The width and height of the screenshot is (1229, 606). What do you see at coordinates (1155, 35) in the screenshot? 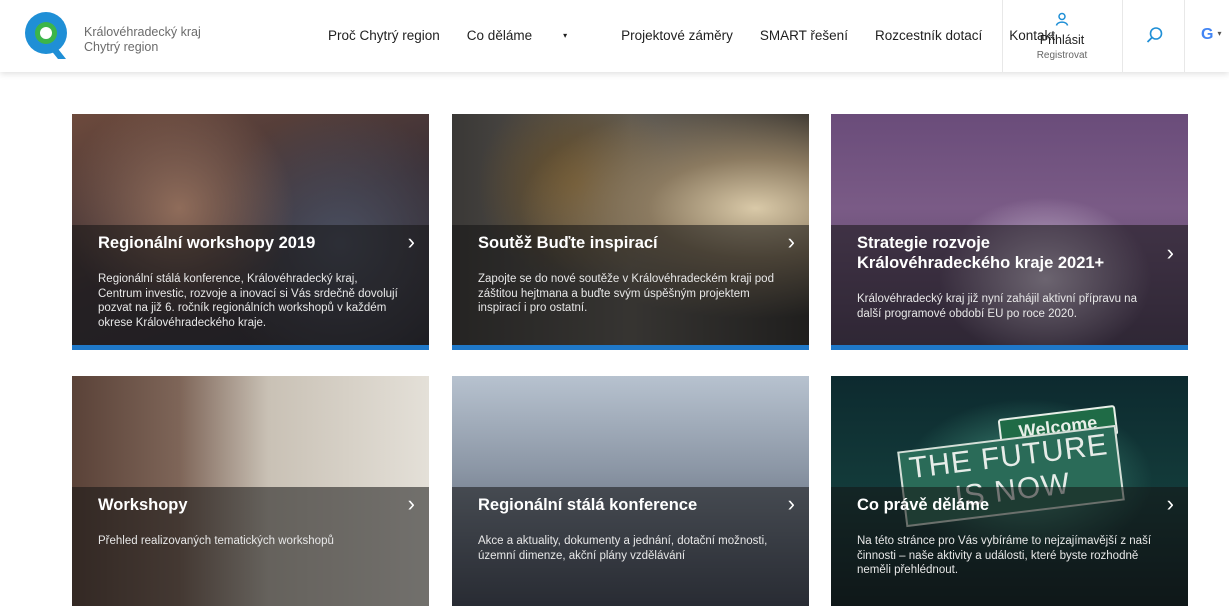
I see `search-icon` at bounding box center [1155, 35].